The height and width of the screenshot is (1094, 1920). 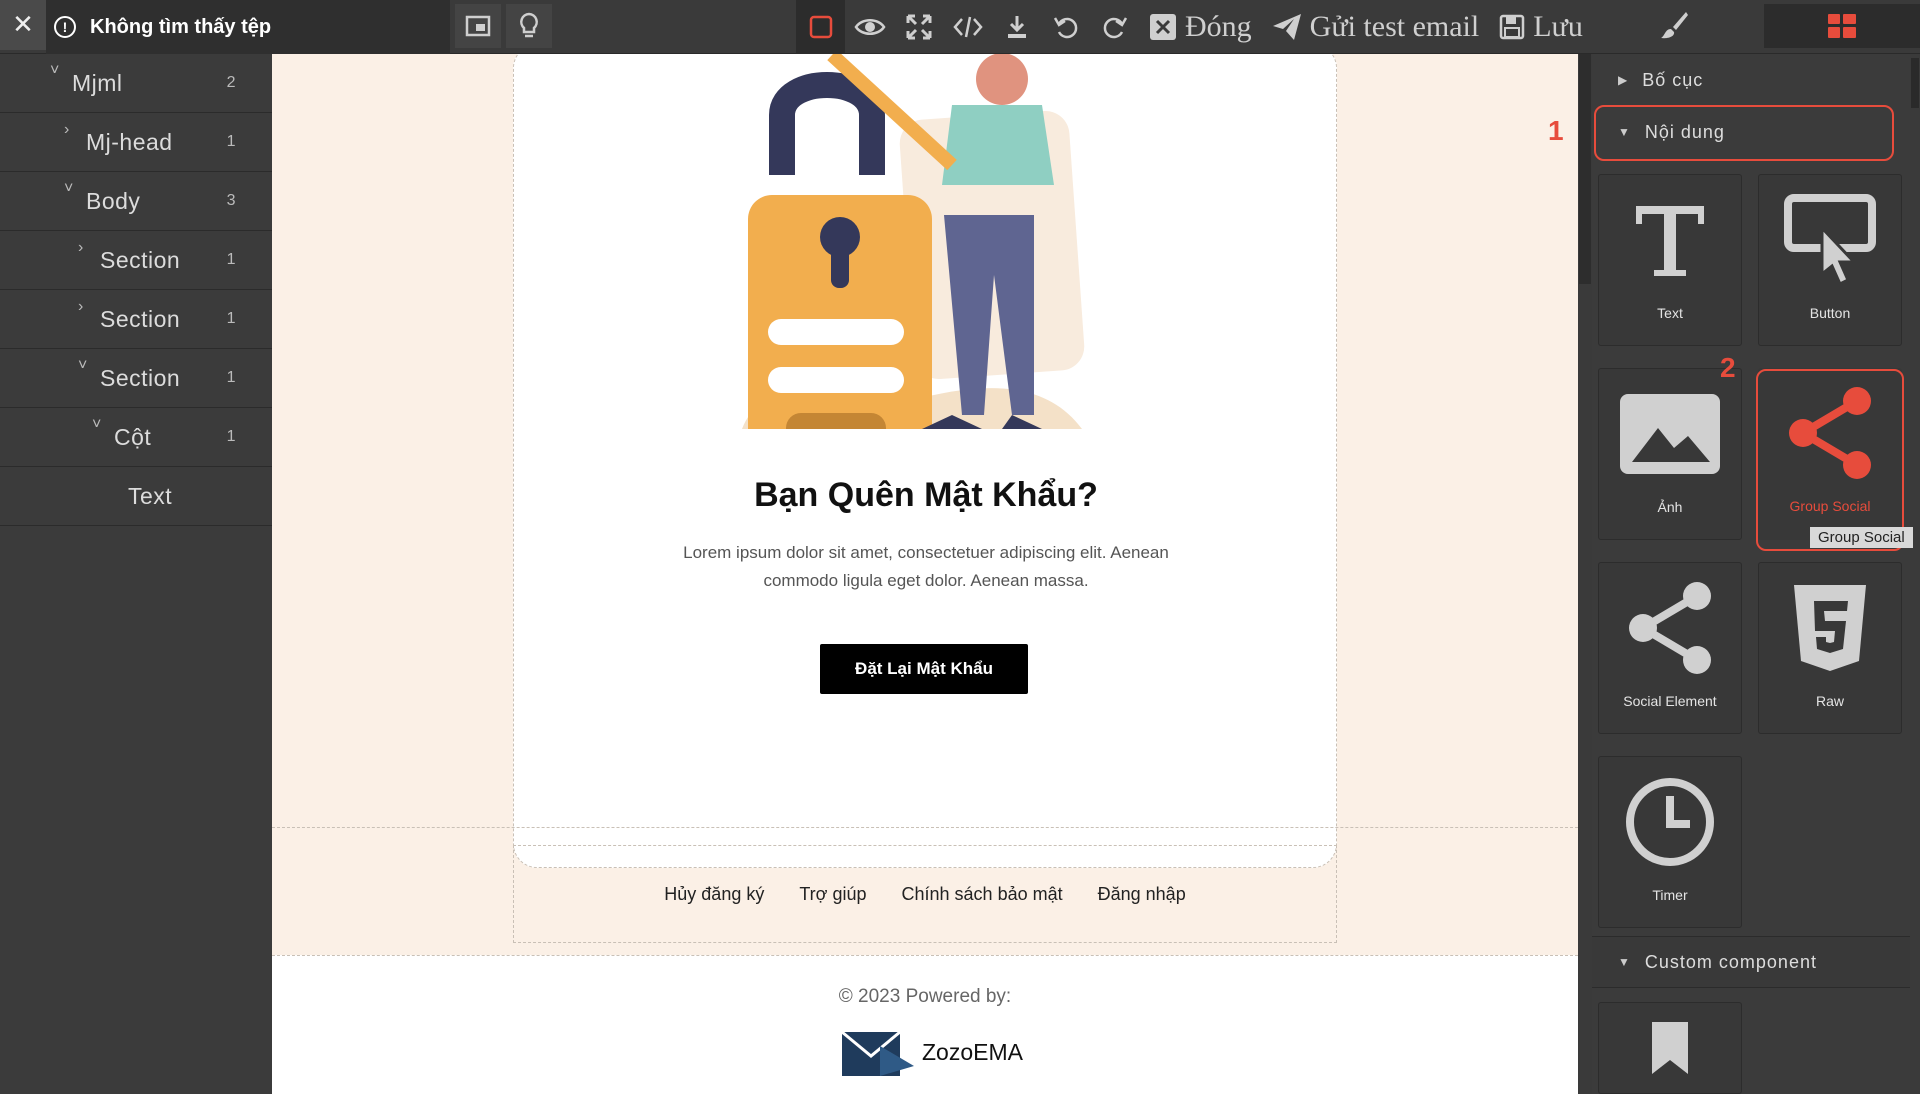 I want to click on blocks-tab, so click(x=1842, y=26).